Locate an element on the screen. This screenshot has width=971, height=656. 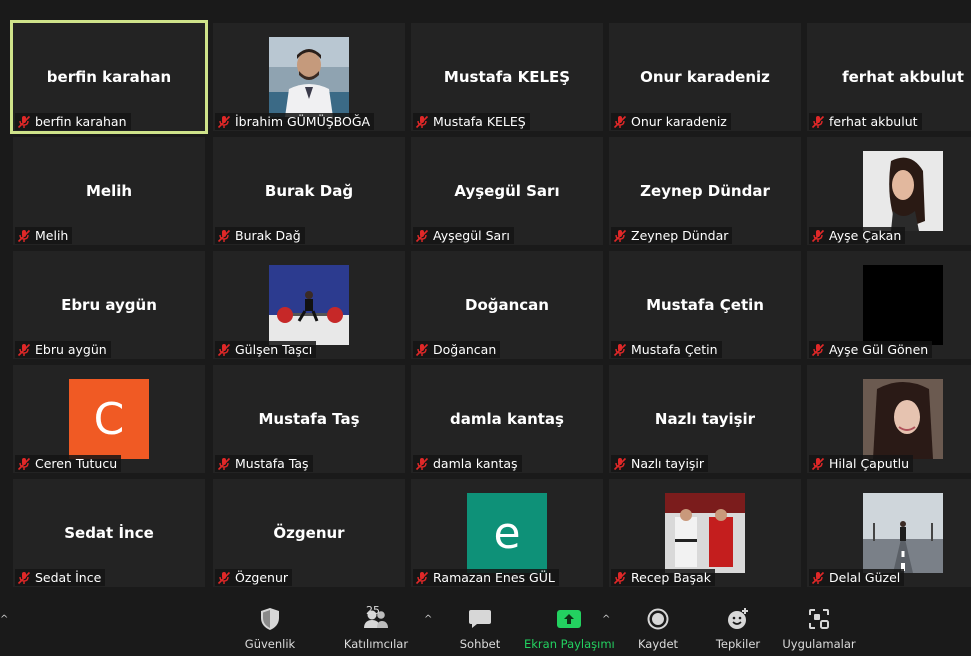
participant-display-name: Mustafa Çetin is located at coordinates (705, 305).